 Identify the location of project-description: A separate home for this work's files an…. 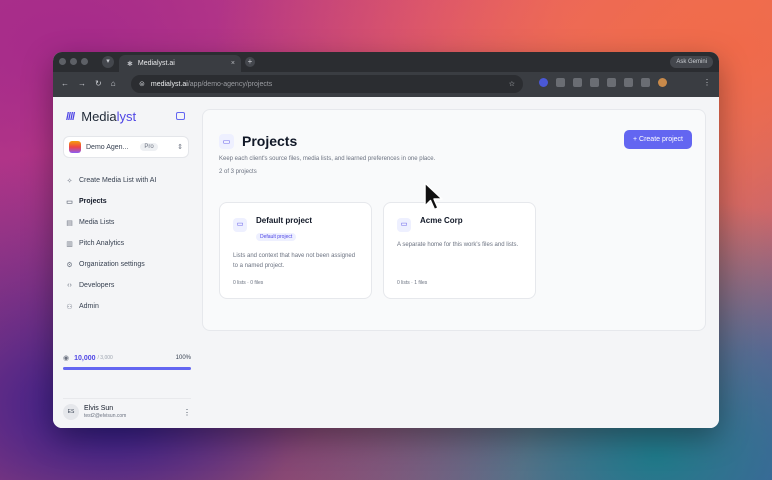
(458, 245).